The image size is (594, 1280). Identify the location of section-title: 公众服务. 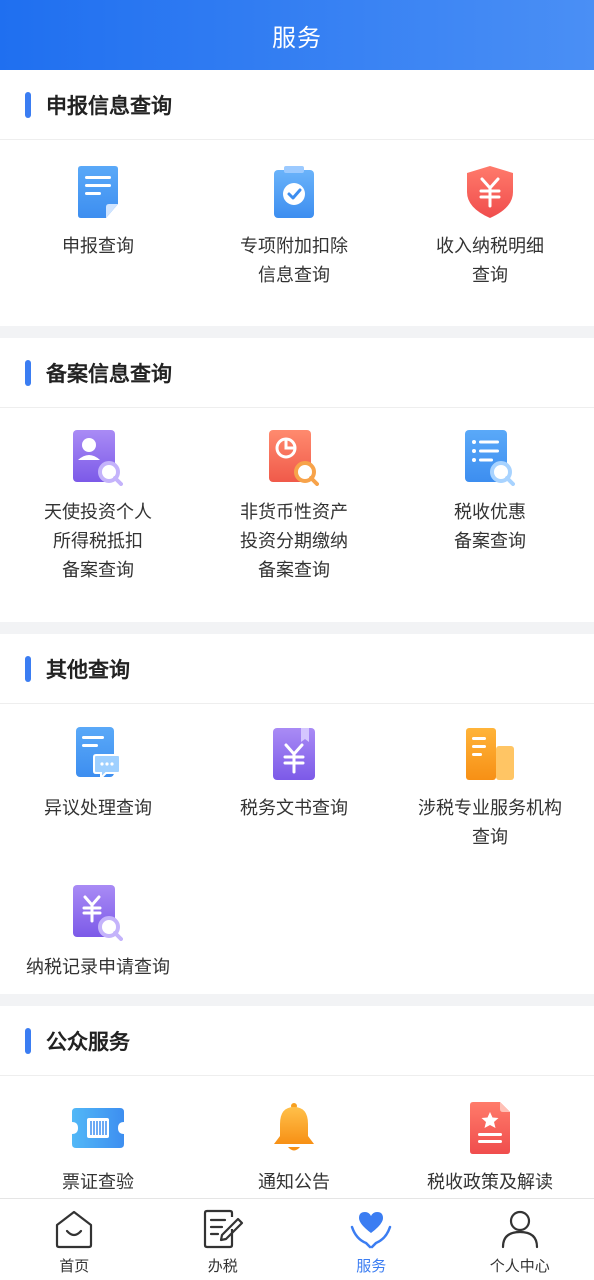
(88, 1041).